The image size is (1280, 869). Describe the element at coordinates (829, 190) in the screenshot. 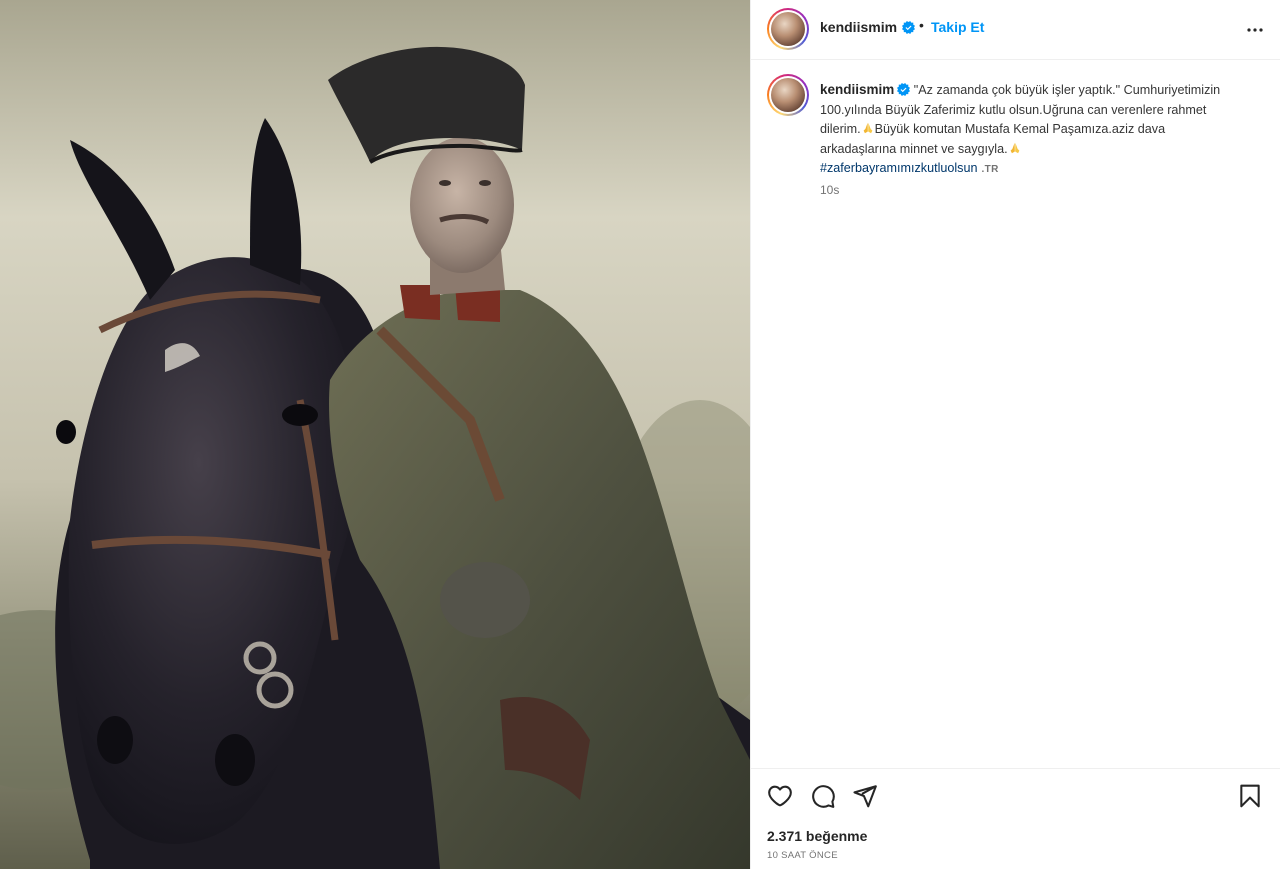

I see `caption-timestamp: 10s` at that location.